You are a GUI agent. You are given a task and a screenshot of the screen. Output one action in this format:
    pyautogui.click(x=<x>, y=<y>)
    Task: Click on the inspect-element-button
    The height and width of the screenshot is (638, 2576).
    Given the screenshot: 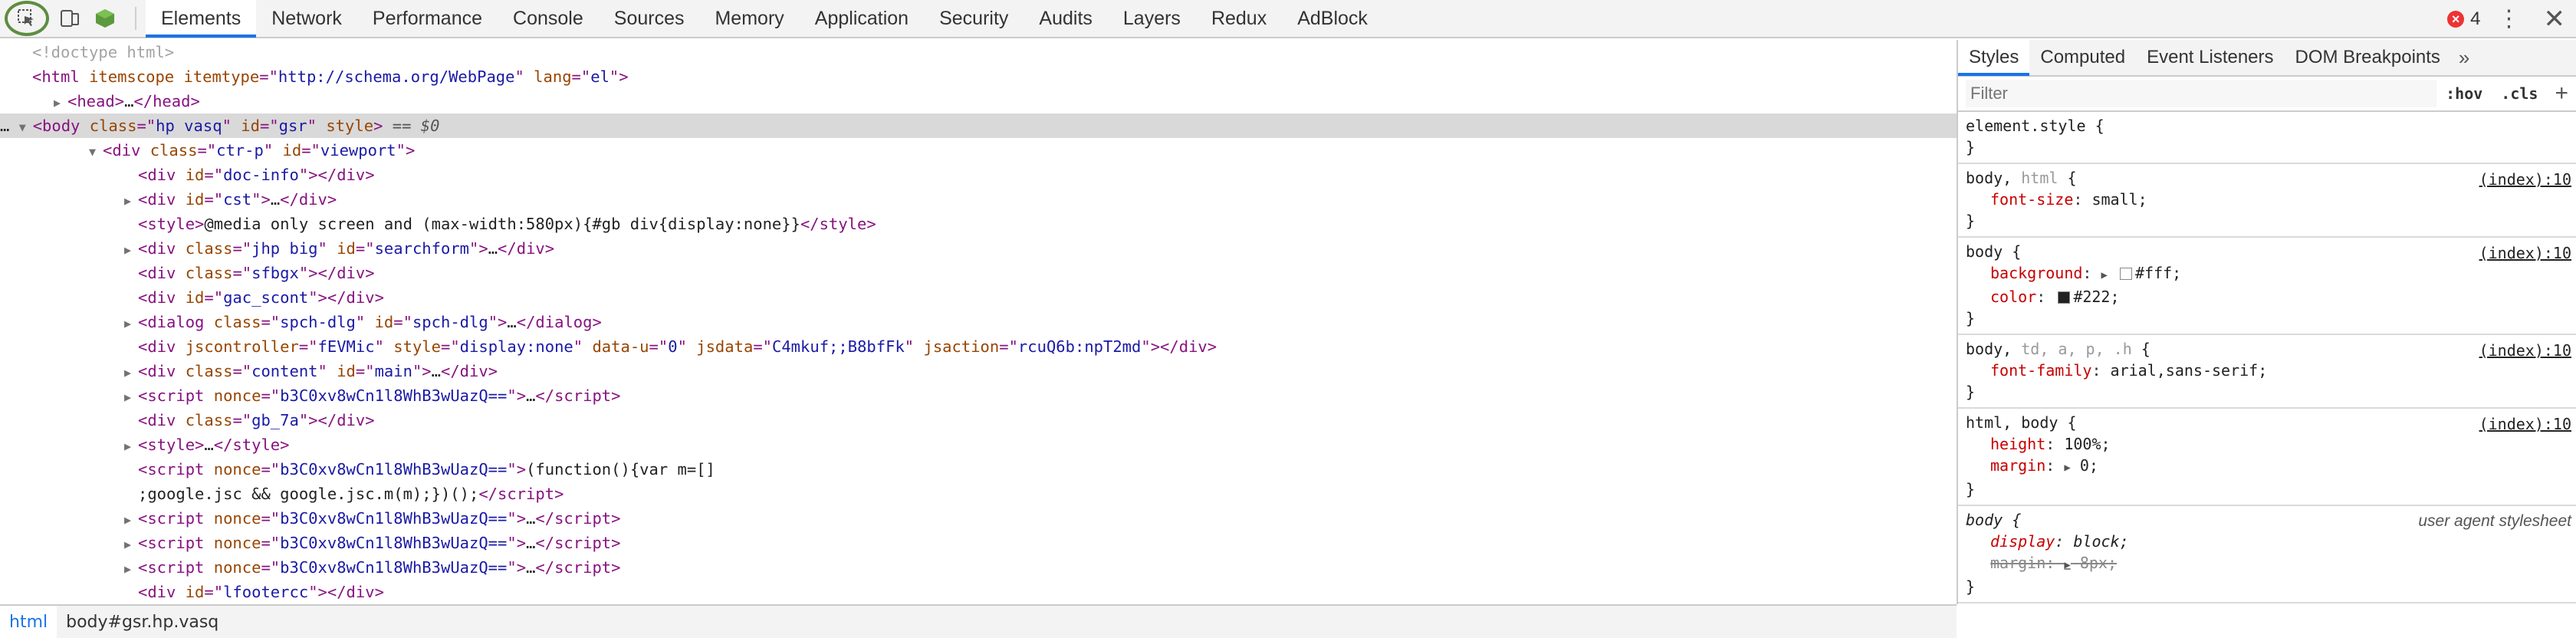 What is the action you would take?
    pyautogui.click(x=27, y=18)
    